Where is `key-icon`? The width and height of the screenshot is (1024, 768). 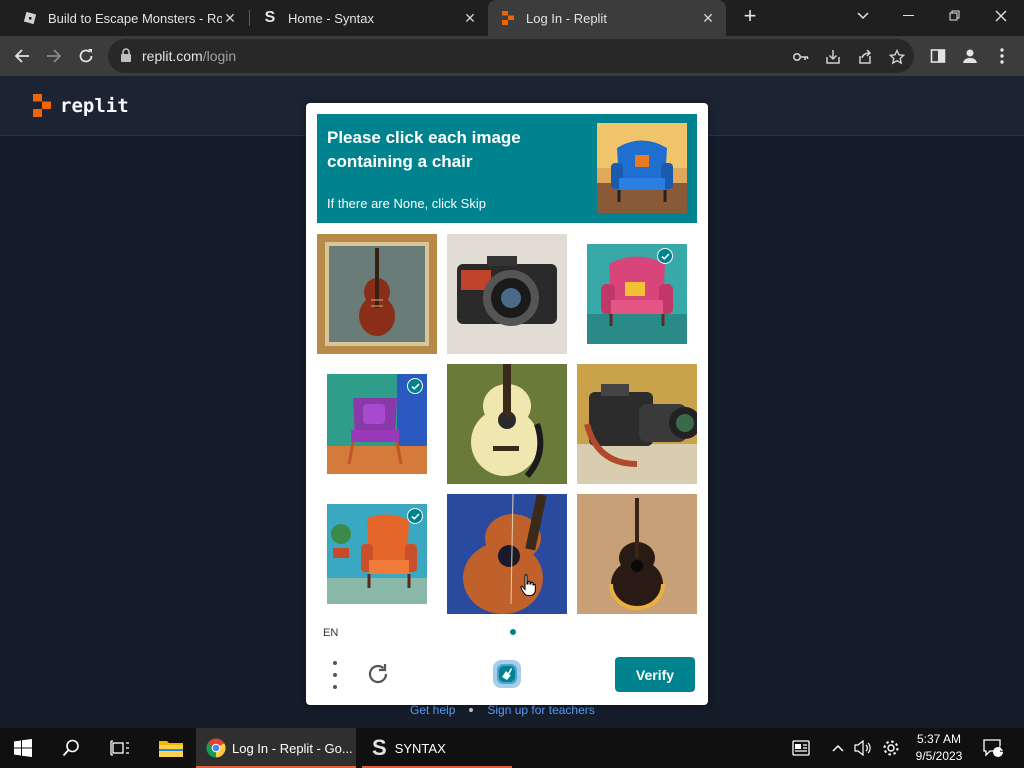 key-icon is located at coordinates (801, 57).